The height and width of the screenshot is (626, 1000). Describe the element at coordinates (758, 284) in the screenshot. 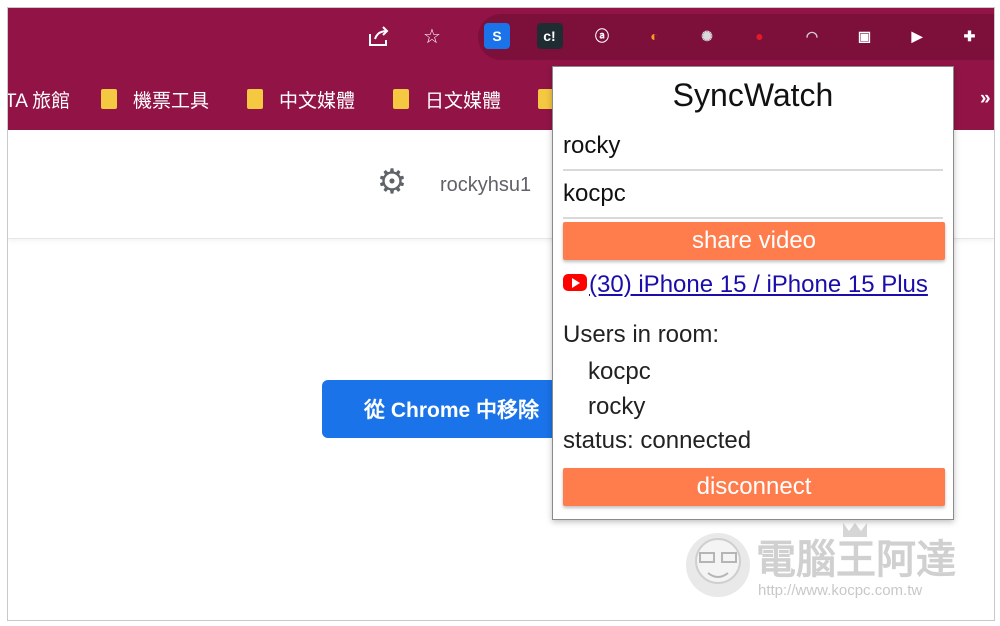

I see `video-link-text: (30) iPhone 15 / iPhone 15 Plus` at that location.